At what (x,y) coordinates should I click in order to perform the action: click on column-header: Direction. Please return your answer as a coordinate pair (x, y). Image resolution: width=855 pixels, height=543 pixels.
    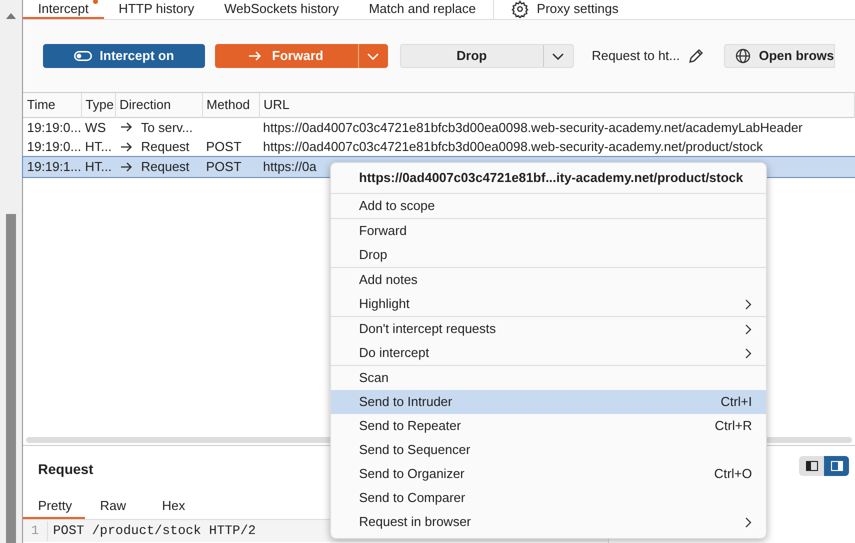
    Looking at the image, I should click on (158, 105).